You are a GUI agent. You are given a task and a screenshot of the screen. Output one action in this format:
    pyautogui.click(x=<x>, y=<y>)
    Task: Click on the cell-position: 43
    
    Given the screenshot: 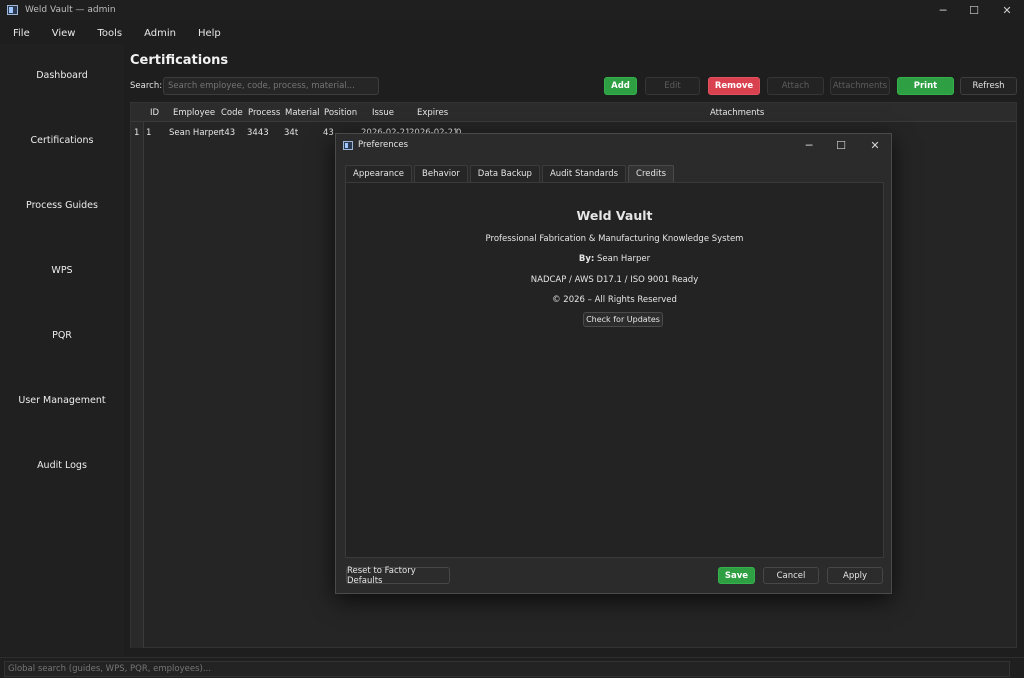 What is the action you would take?
    pyautogui.click(x=328, y=133)
    